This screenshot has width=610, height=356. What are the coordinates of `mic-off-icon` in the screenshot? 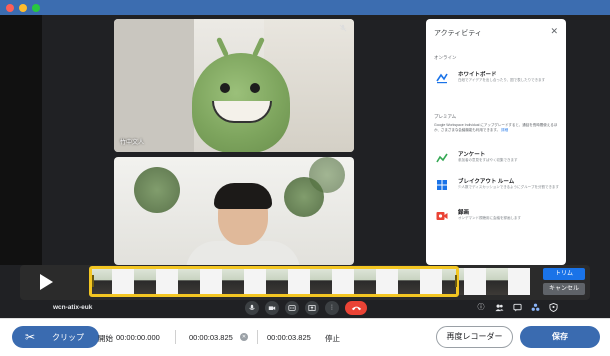 It's located at (343, 29).